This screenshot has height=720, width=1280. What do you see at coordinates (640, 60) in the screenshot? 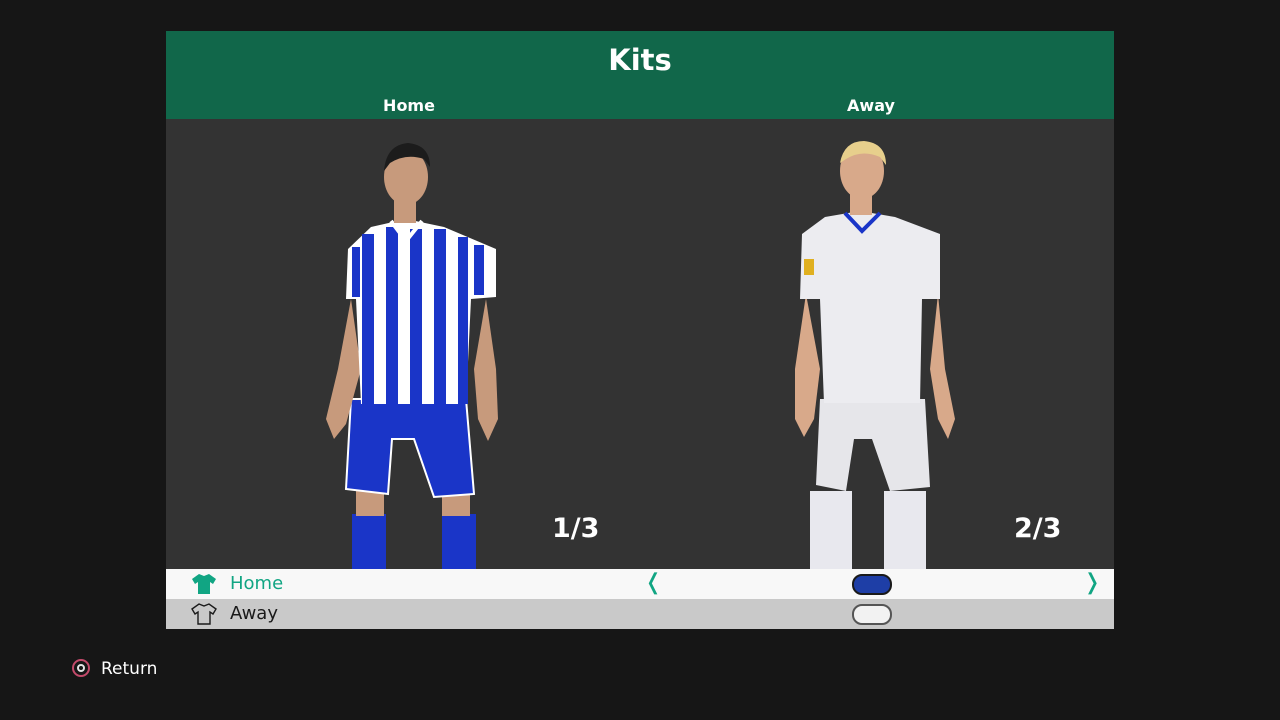
I see `page-title: Kits` at bounding box center [640, 60].